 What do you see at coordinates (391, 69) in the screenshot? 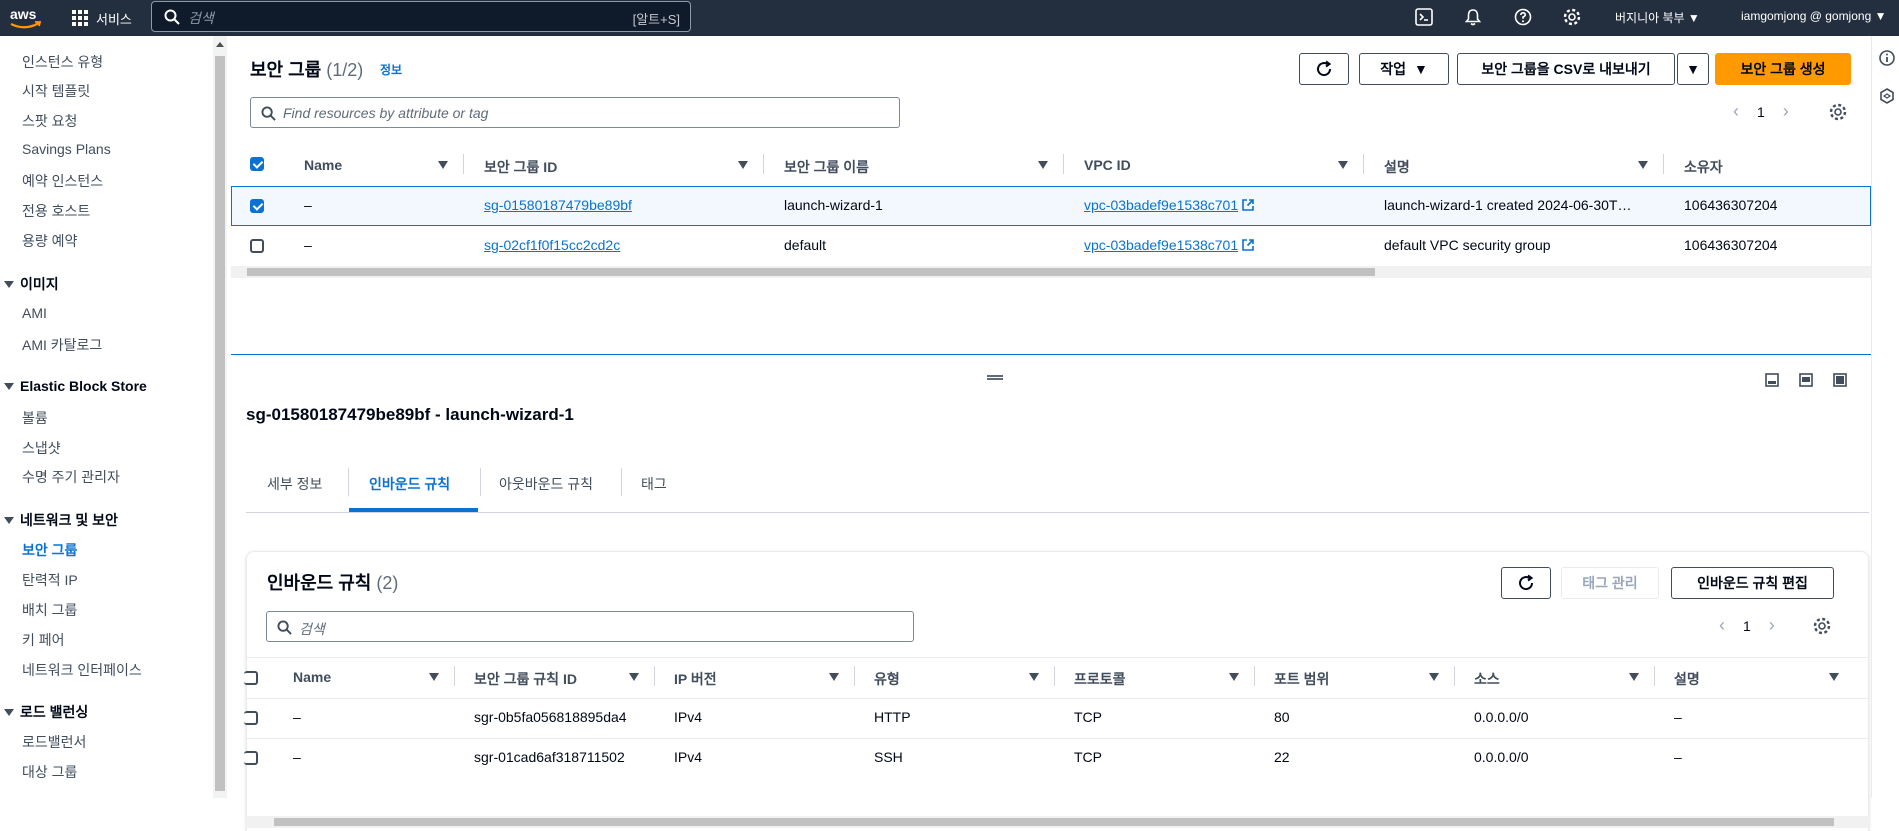
I see `info-link: 정보` at bounding box center [391, 69].